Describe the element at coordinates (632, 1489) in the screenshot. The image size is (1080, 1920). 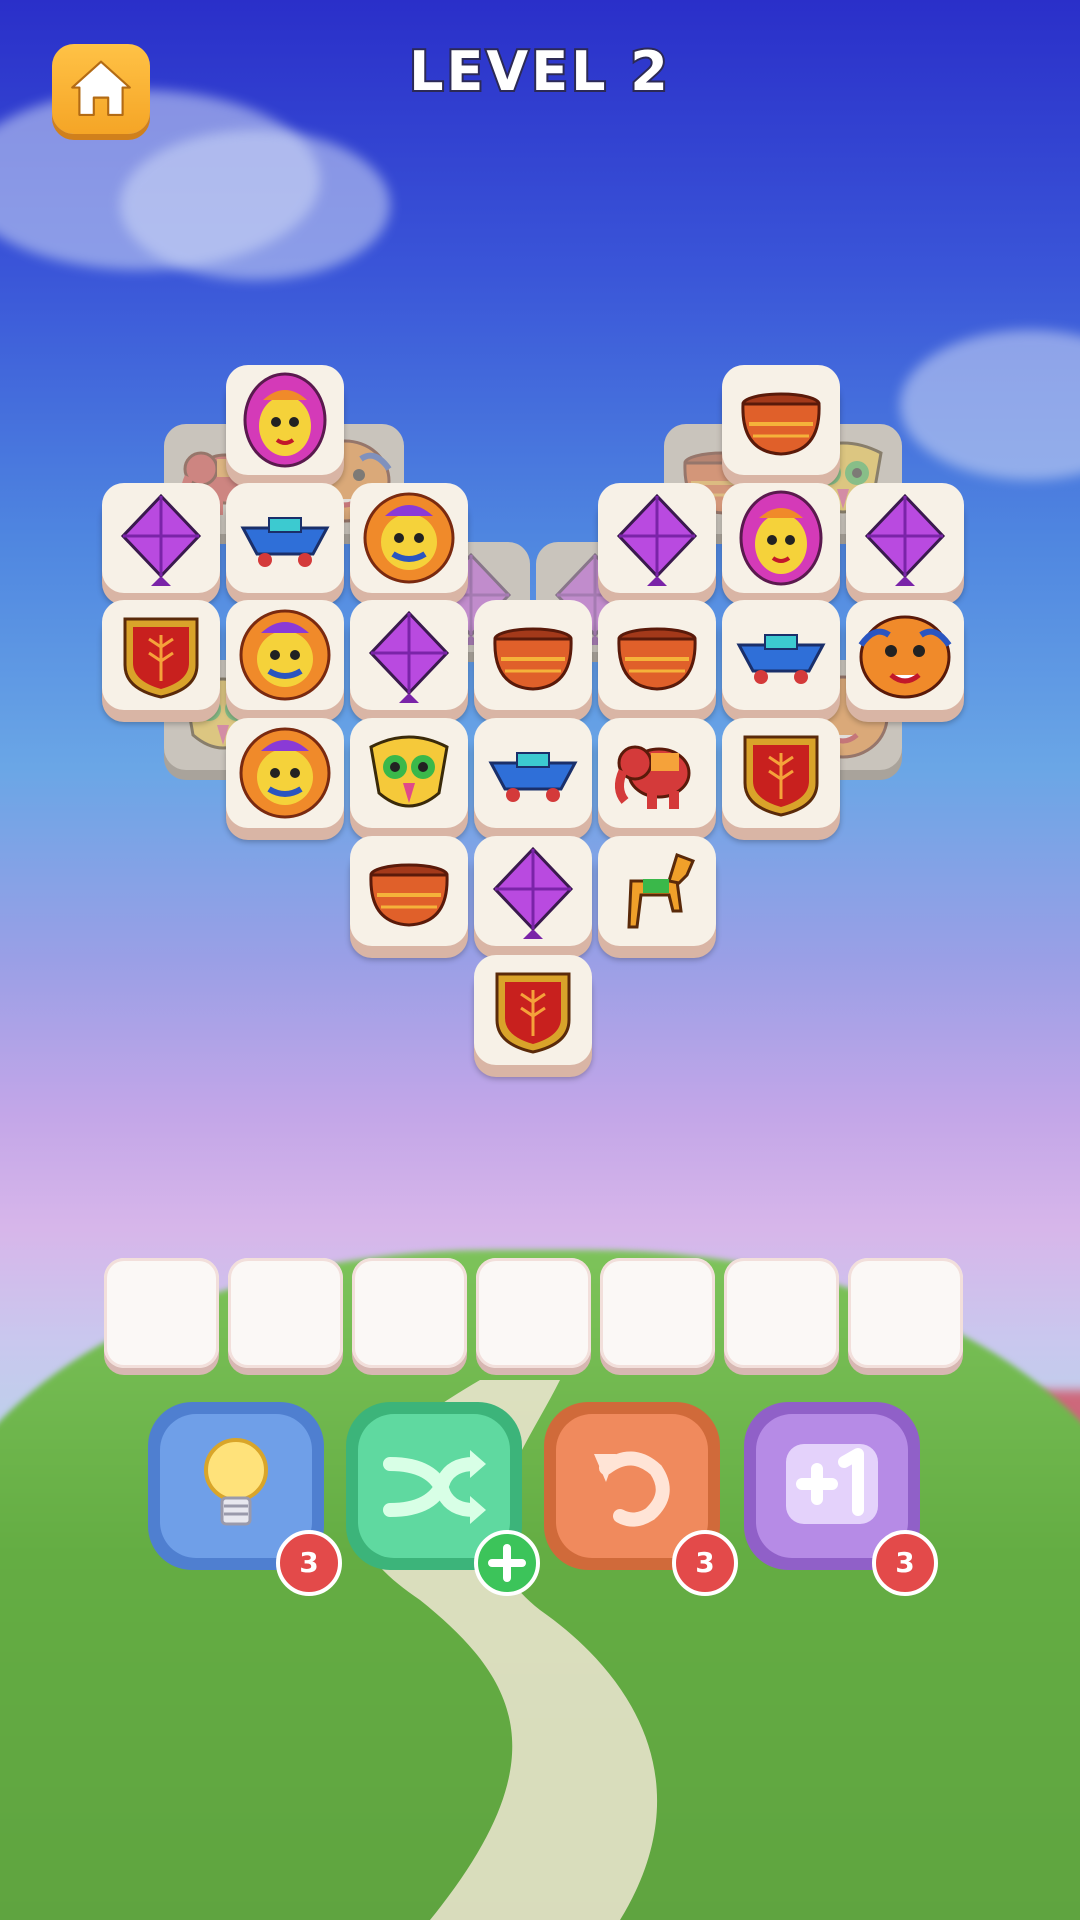
I see `undo-icon` at that location.